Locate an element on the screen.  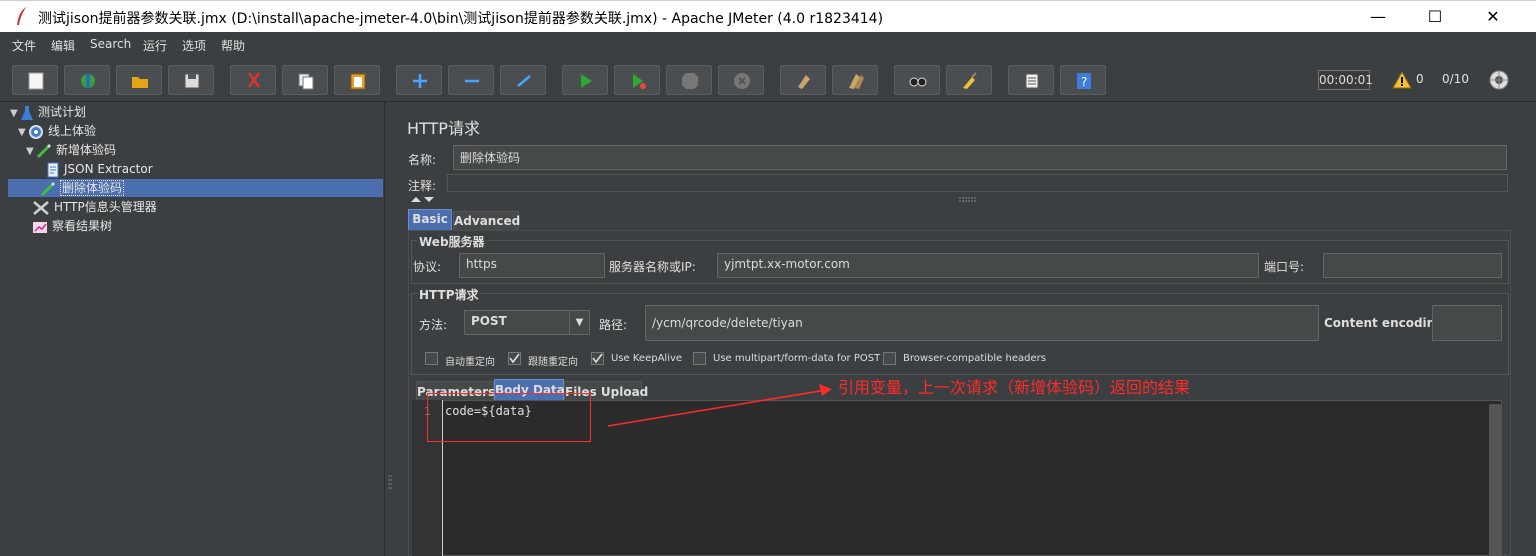
toolbar: ? is located at coordinates (768, 80).